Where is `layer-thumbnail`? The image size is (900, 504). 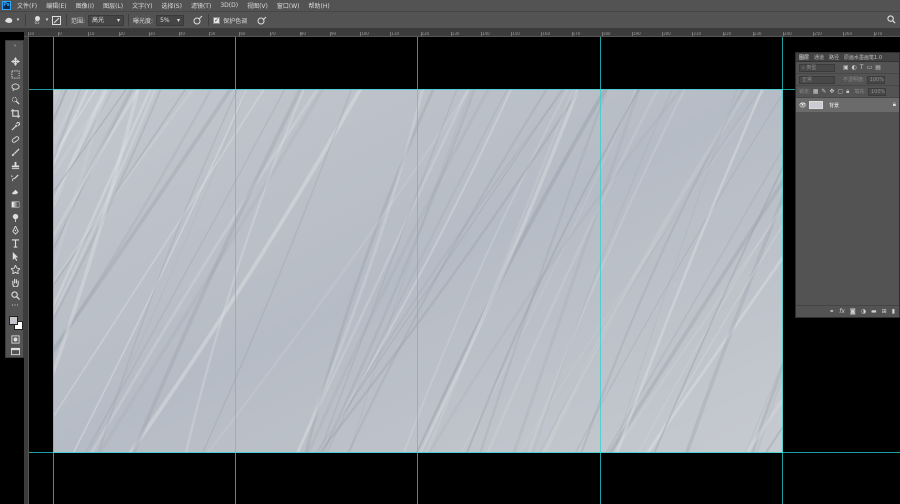 layer-thumbnail is located at coordinates (816, 105).